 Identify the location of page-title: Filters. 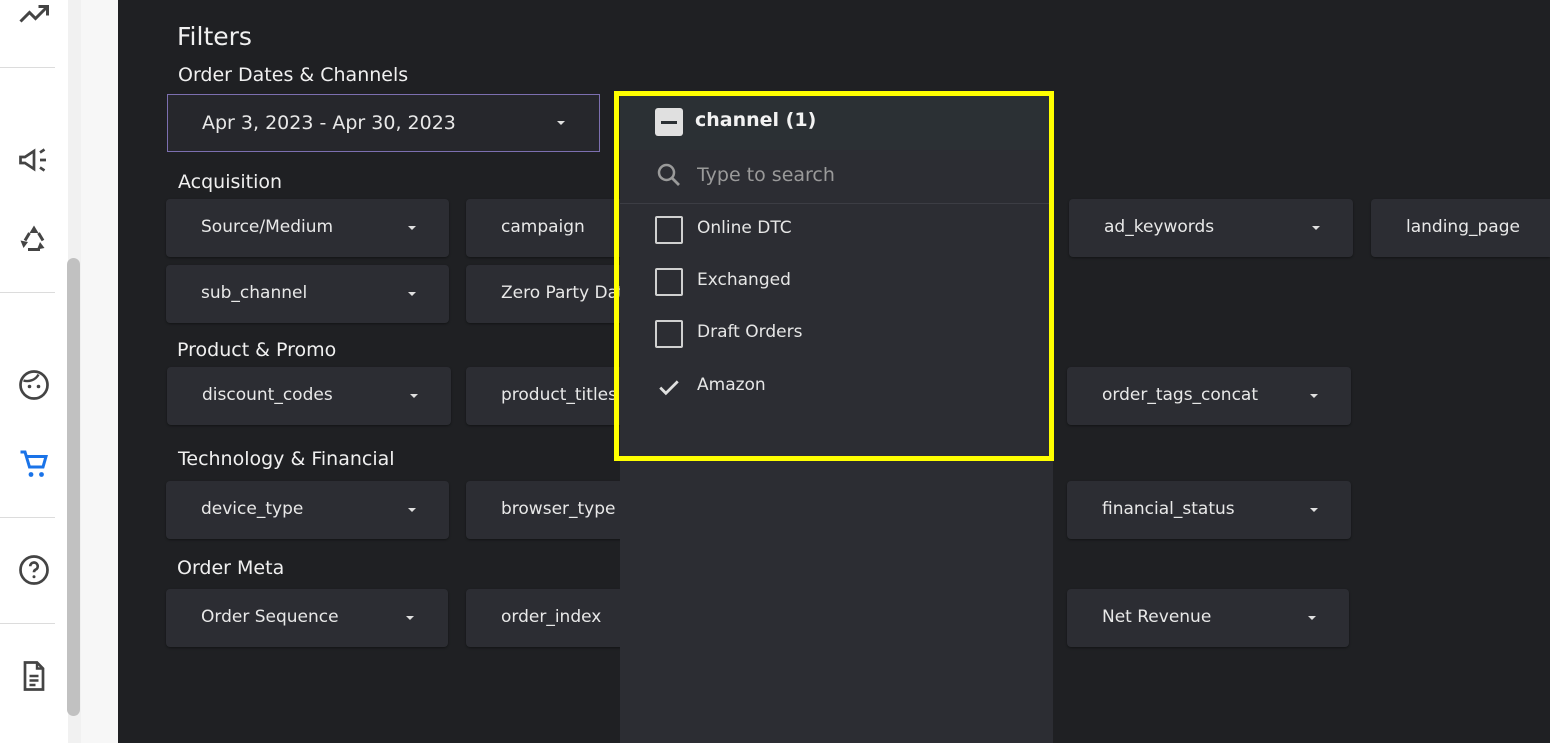
(214, 36).